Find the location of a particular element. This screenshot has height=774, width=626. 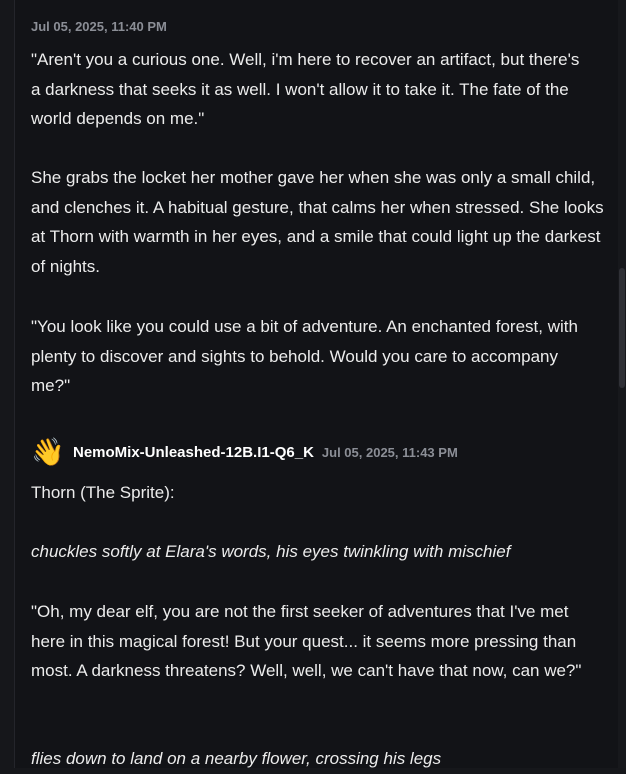

message-timestamp: Jul 05, 2025, 11:40 PM is located at coordinates (99, 26).